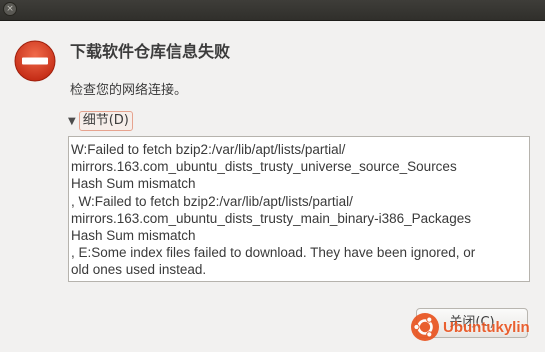  What do you see at coordinates (35, 61) in the screenshot?
I see `error-icon` at bounding box center [35, 61].